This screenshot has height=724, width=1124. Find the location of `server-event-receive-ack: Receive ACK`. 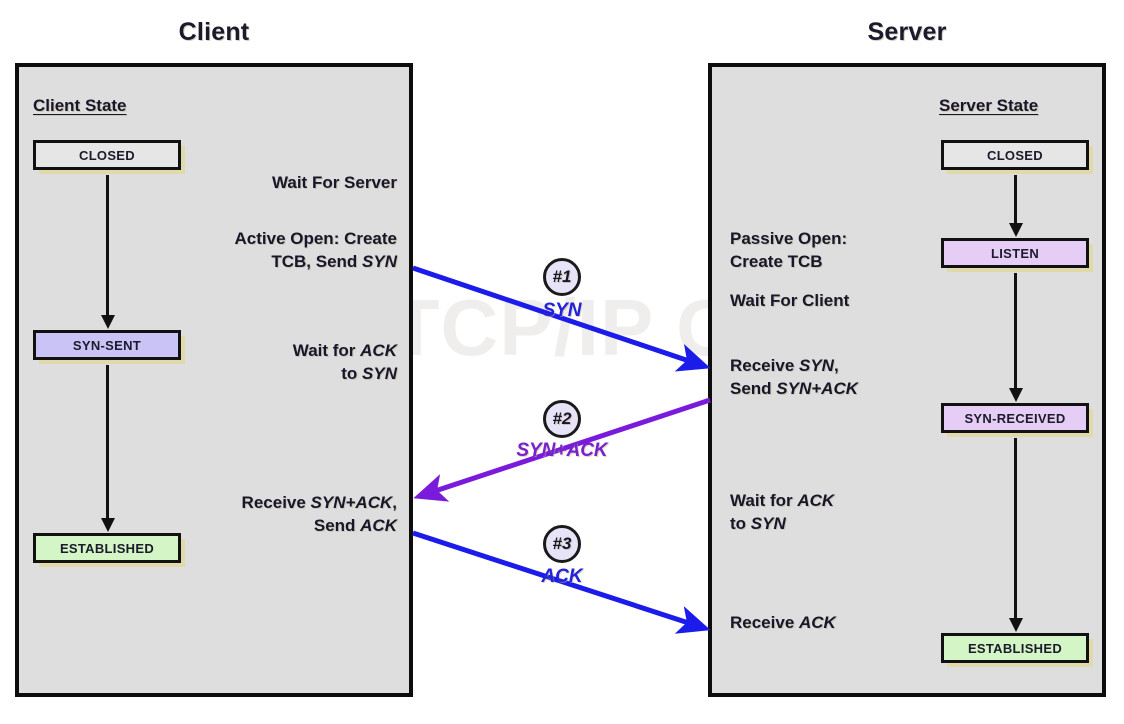

server-event-receive-ack: Receive ACK is located at coordinates (783, 622).